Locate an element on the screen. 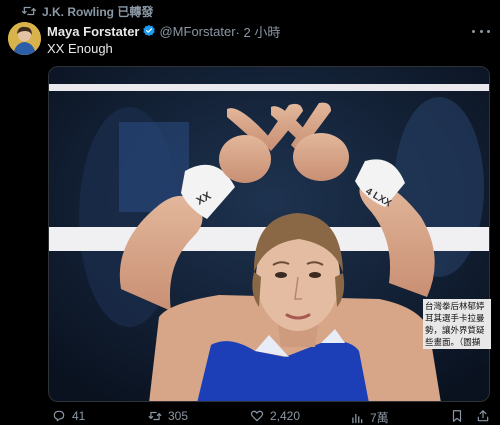  author-avatar is located at coordinates (24, 38).